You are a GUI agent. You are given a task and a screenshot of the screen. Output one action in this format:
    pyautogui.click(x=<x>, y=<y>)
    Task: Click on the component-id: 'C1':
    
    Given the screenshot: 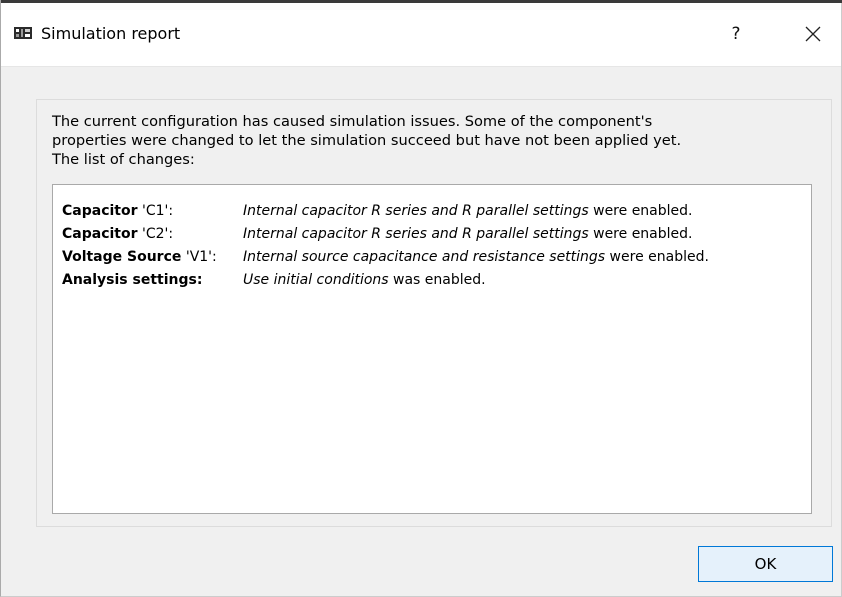 What is the action you would take?
    pyautogui.click(x=155, y=211)
    